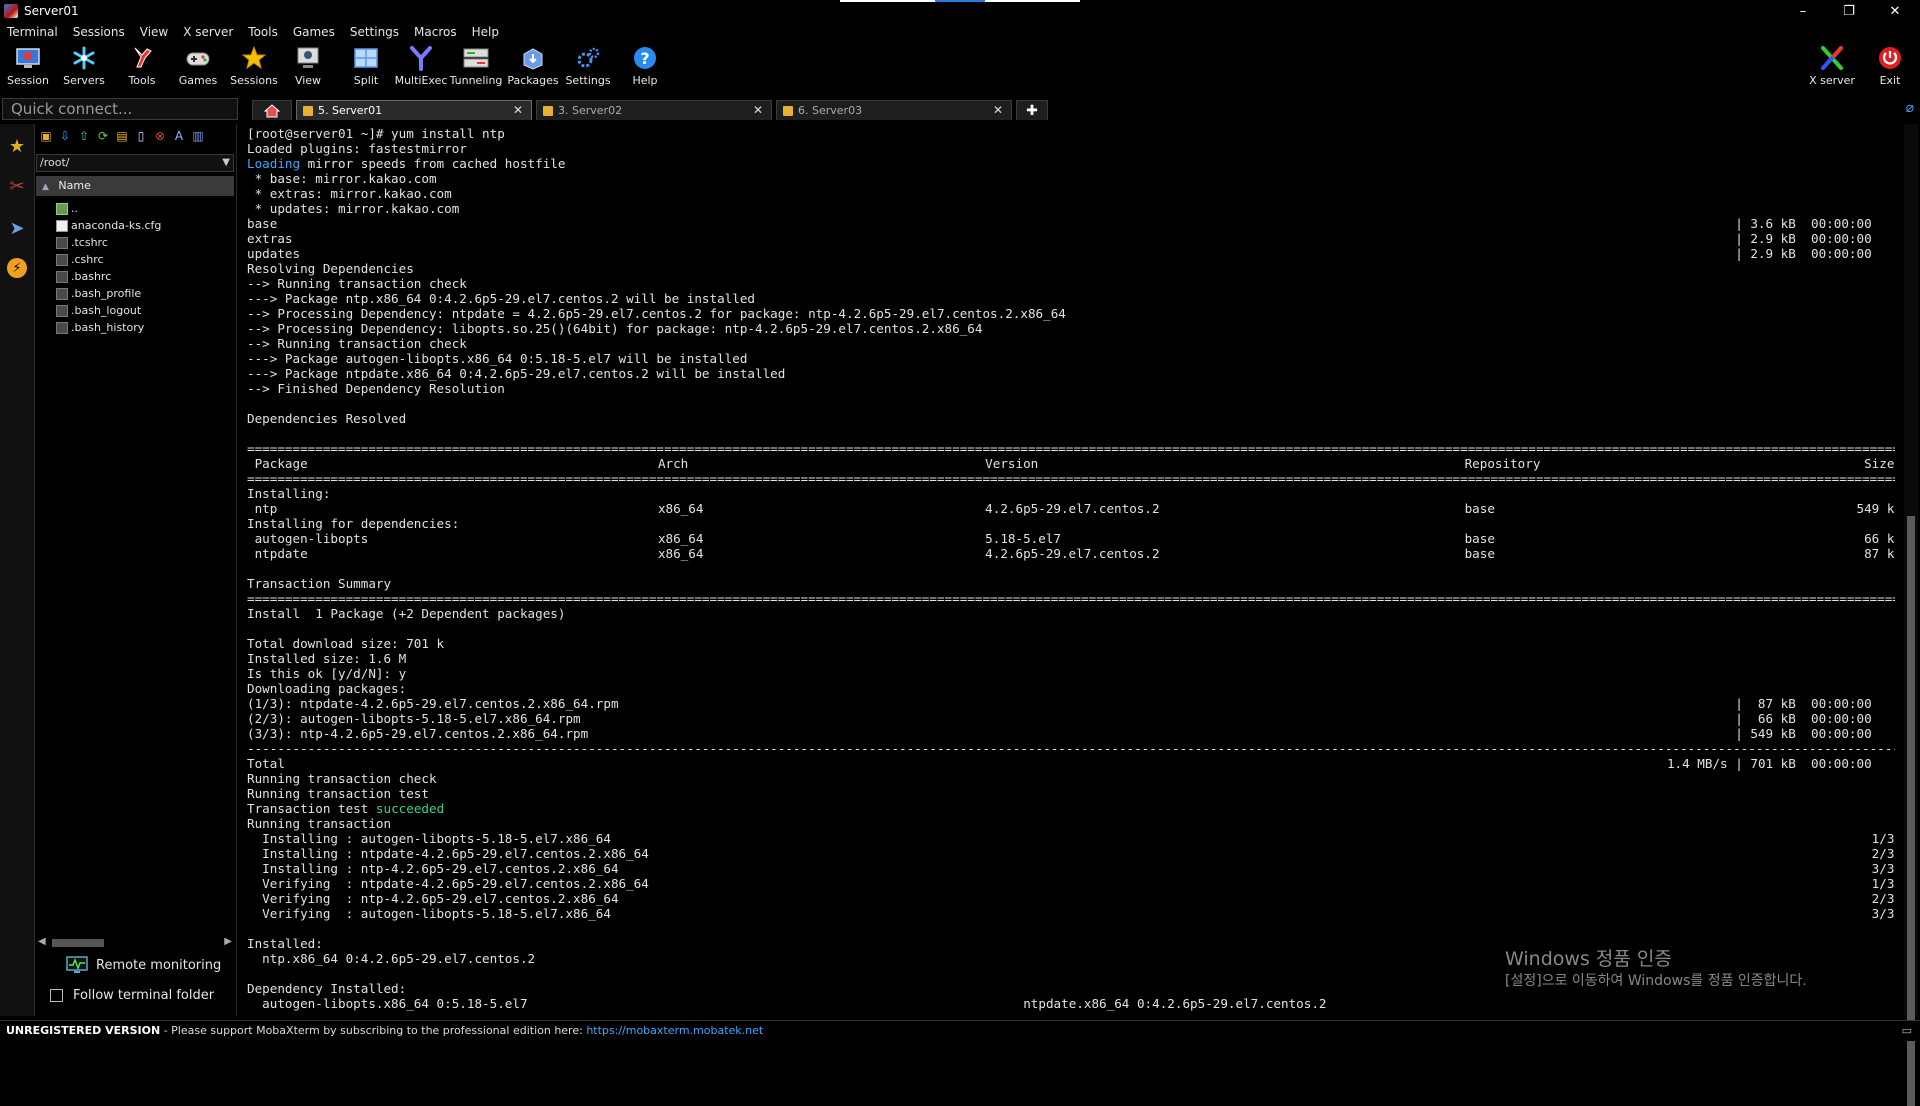 The image size is (1920, 1106). I want to click on toolbar-split-button: Split, so click(366, 67).